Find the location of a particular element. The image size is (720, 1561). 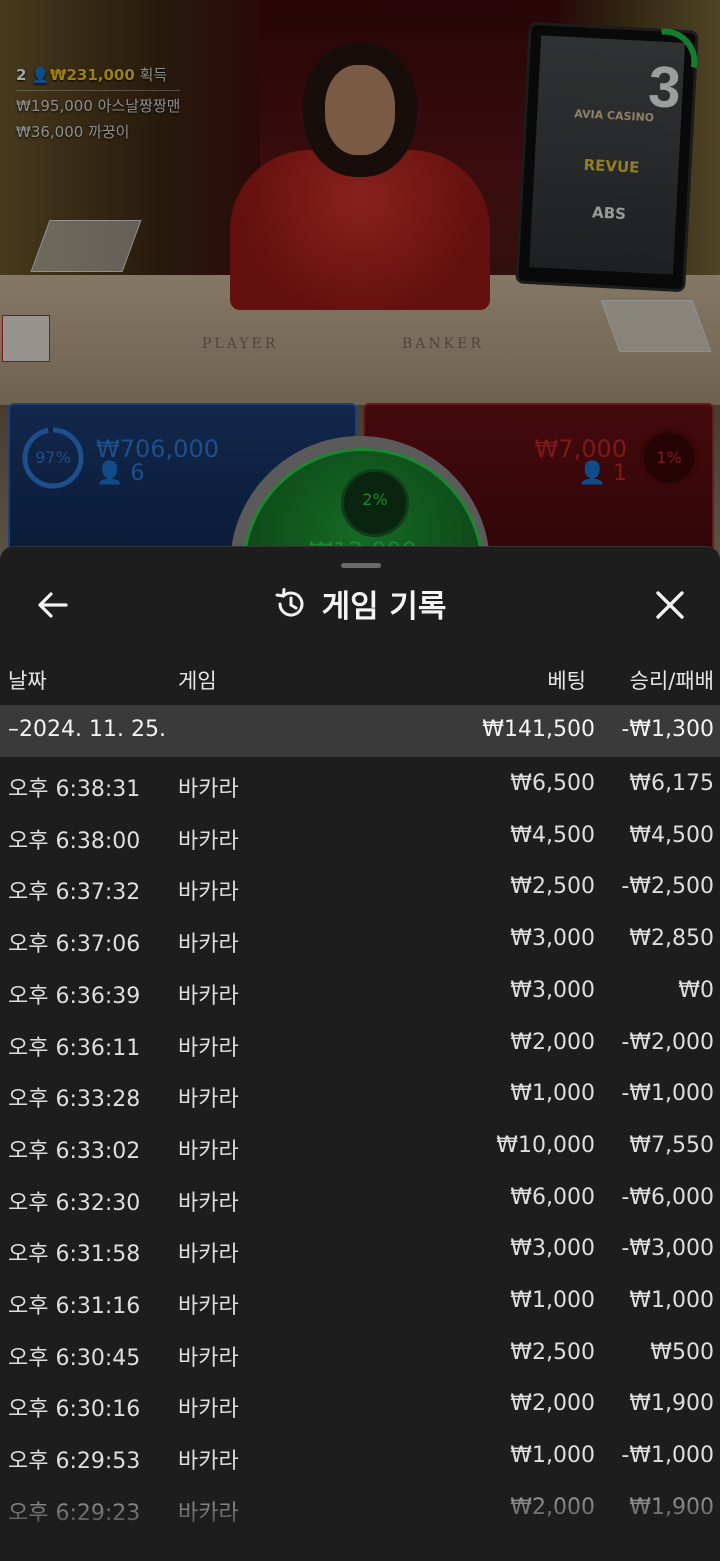

row-time: 오후 6:38:31 is located at coordinates (74, 789).